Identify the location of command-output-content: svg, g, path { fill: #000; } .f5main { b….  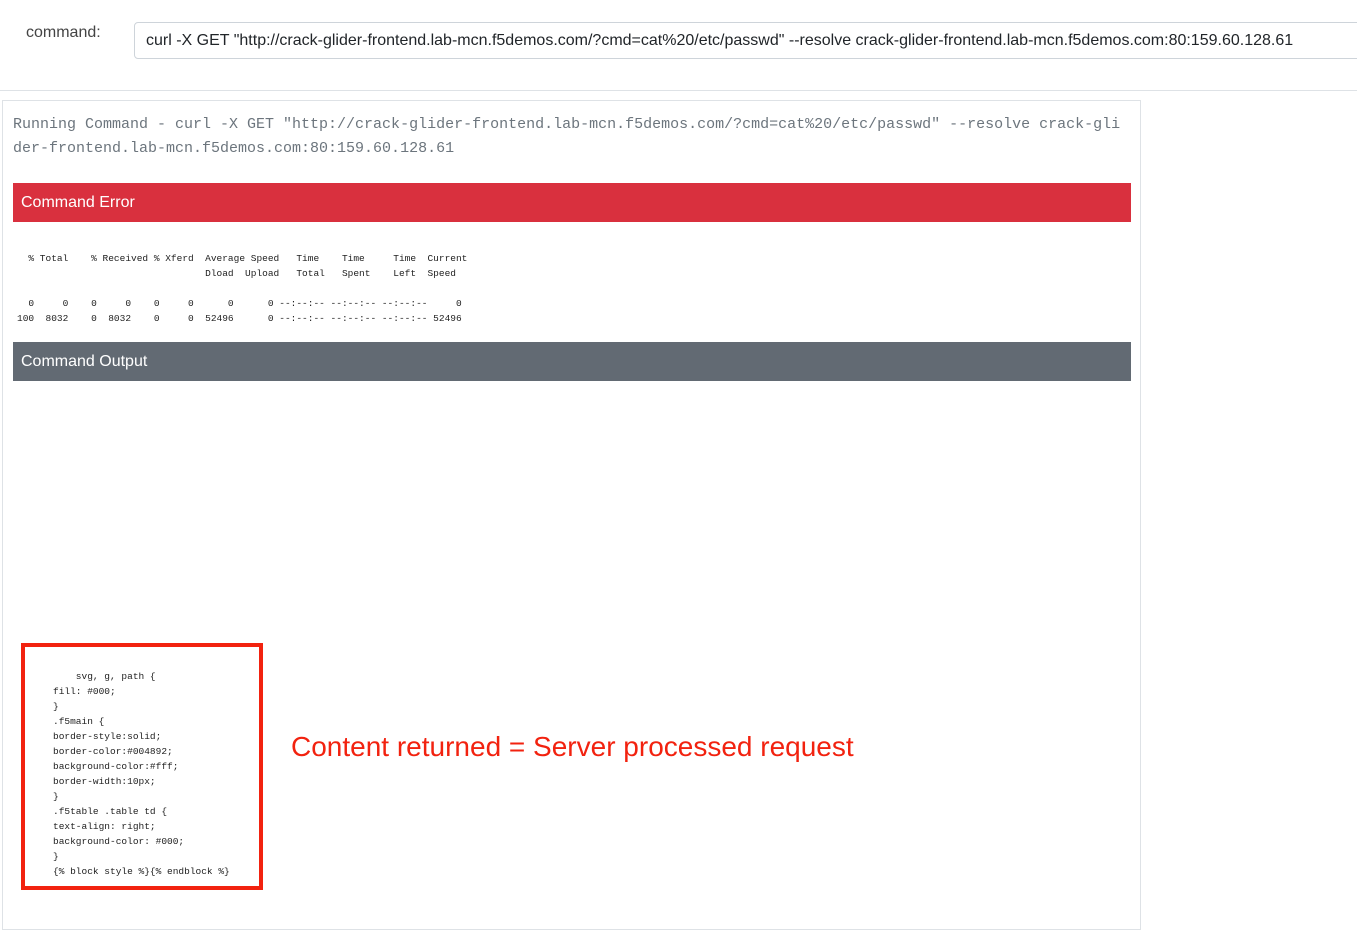
(141, 774).